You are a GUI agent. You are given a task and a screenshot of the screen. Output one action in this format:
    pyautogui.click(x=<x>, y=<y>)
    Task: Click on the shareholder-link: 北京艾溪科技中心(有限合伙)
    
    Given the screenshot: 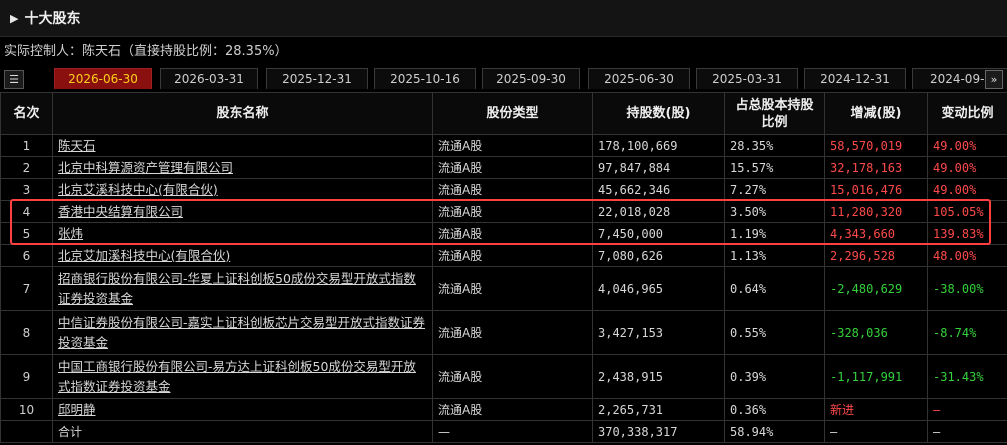 What is the action you would take?
    pyautogui.click(x=242, y=190)
    